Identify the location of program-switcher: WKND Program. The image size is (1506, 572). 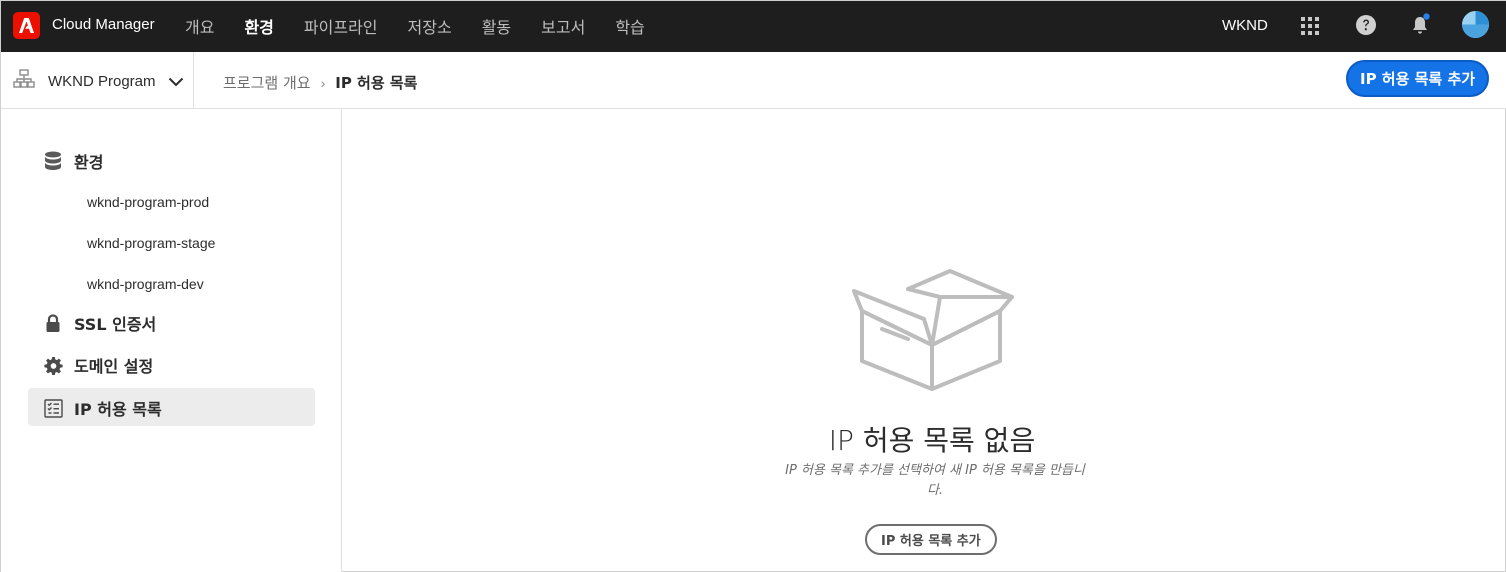
(98, 81).